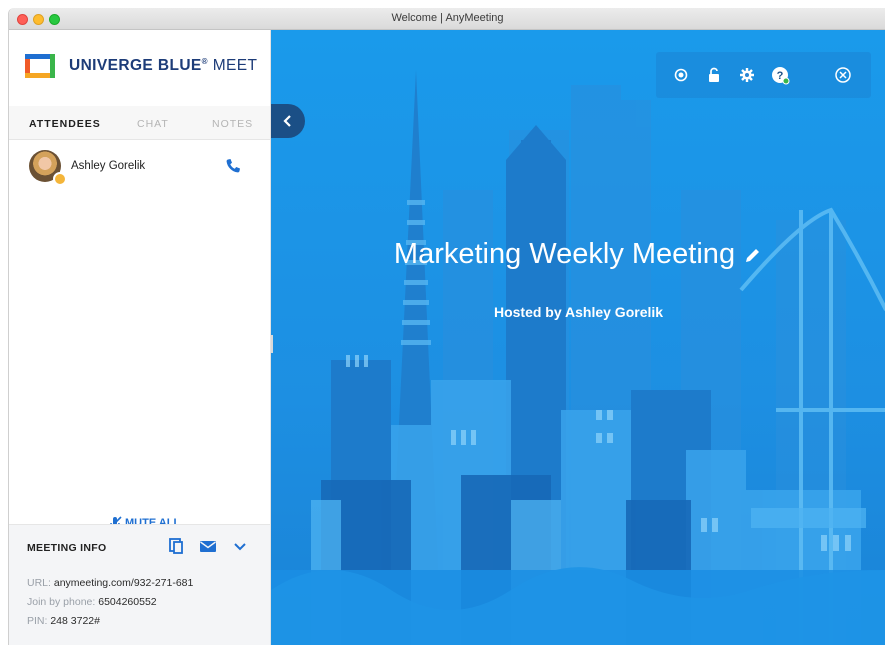 The height and width of the screenshot is (645, 885). Describe the element at coordinates (61, 602) in the screenshot. I see `phone-label: Join by phone:` at that location.